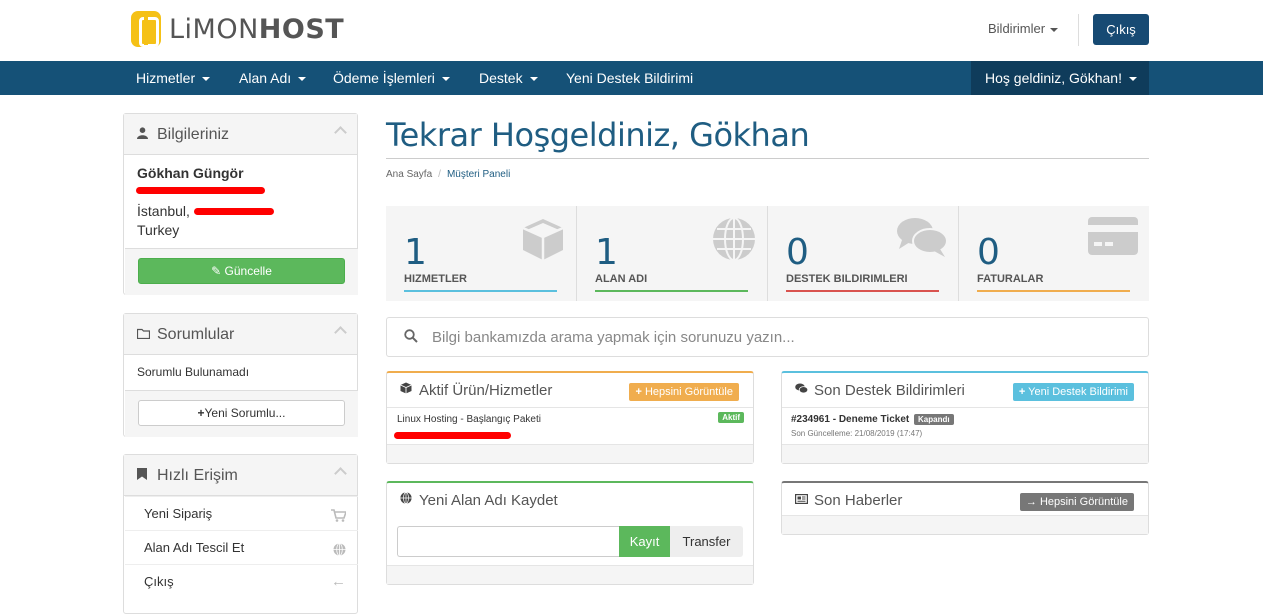 The height and width of the screenshot is (614, 1263). I want to click on view-all-news-button: → Hepsini Görüntüle, so click(1076, 502).